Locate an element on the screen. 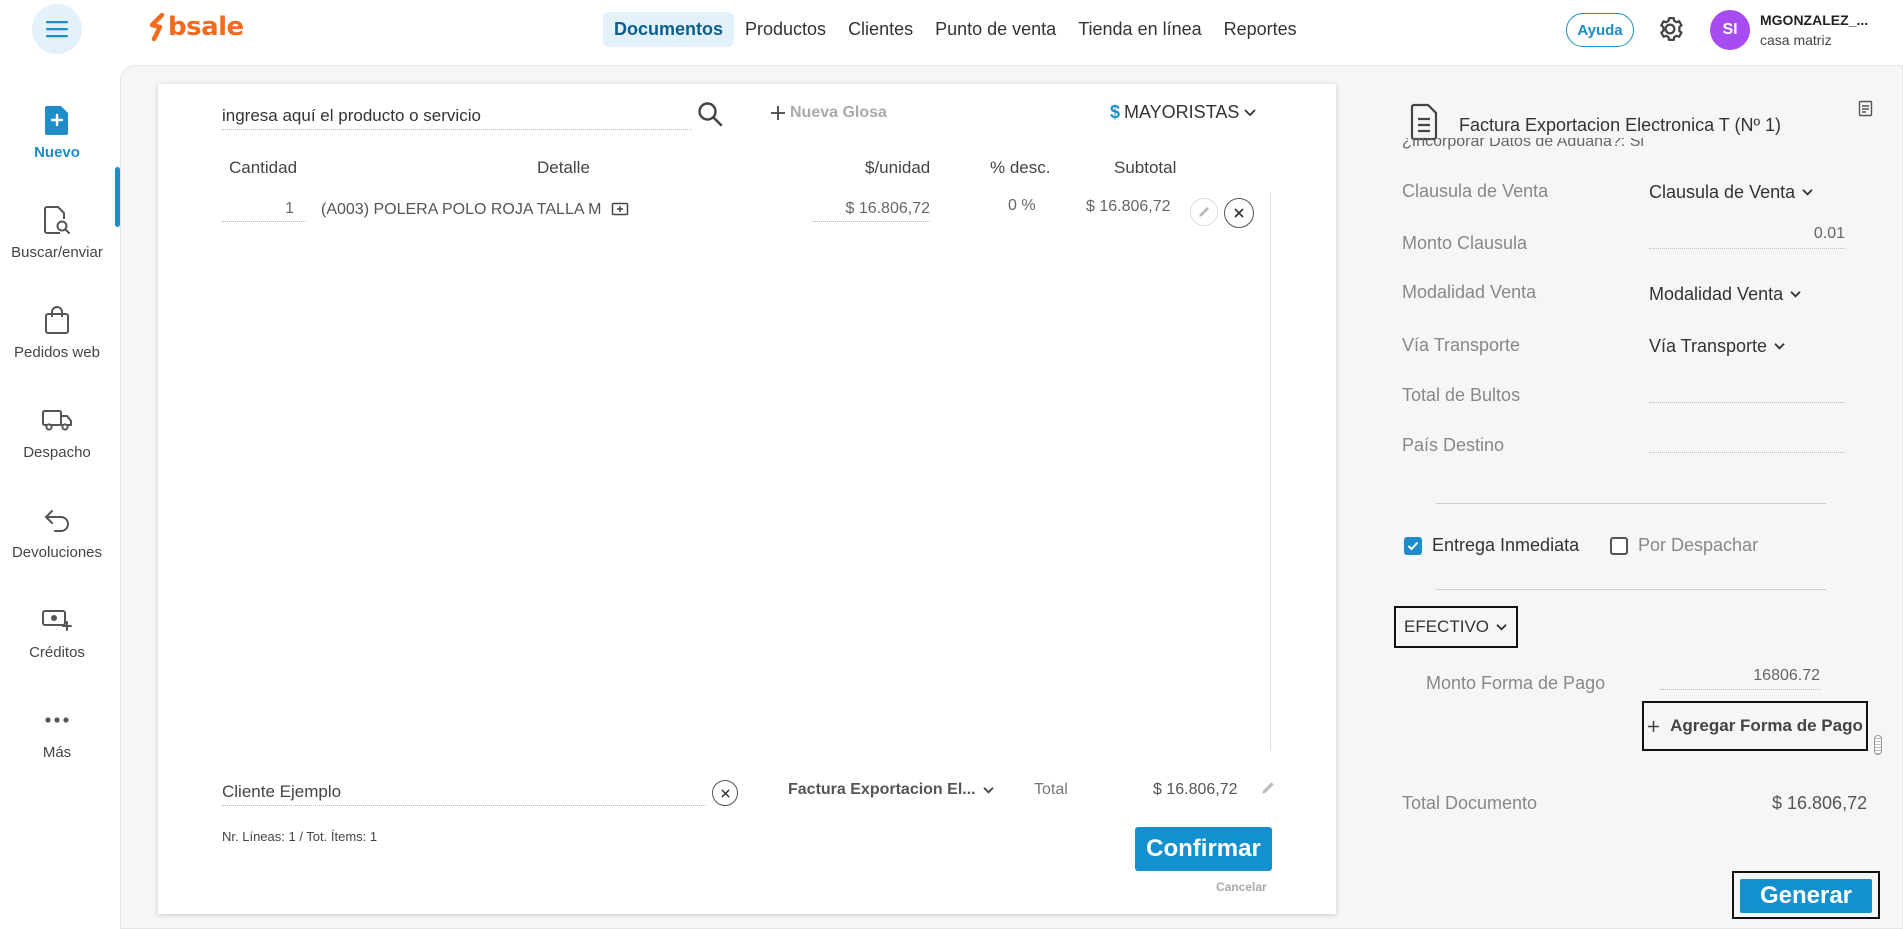  total-bultos-input is located at coordinates (1747, 391).